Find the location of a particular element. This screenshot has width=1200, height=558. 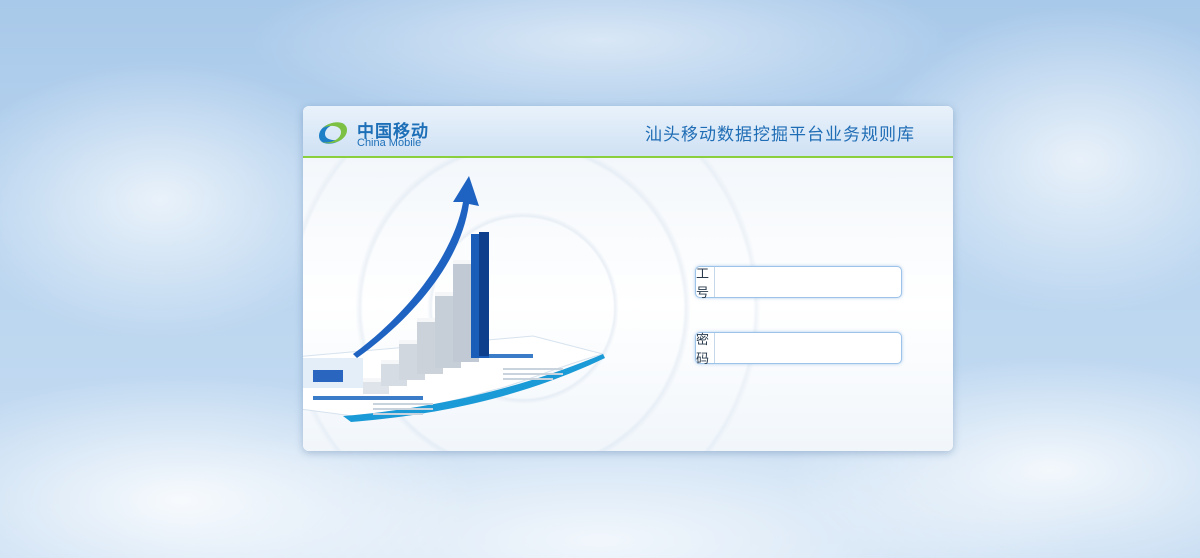

growth-chart-illustration is located at coordinates (454, 299).